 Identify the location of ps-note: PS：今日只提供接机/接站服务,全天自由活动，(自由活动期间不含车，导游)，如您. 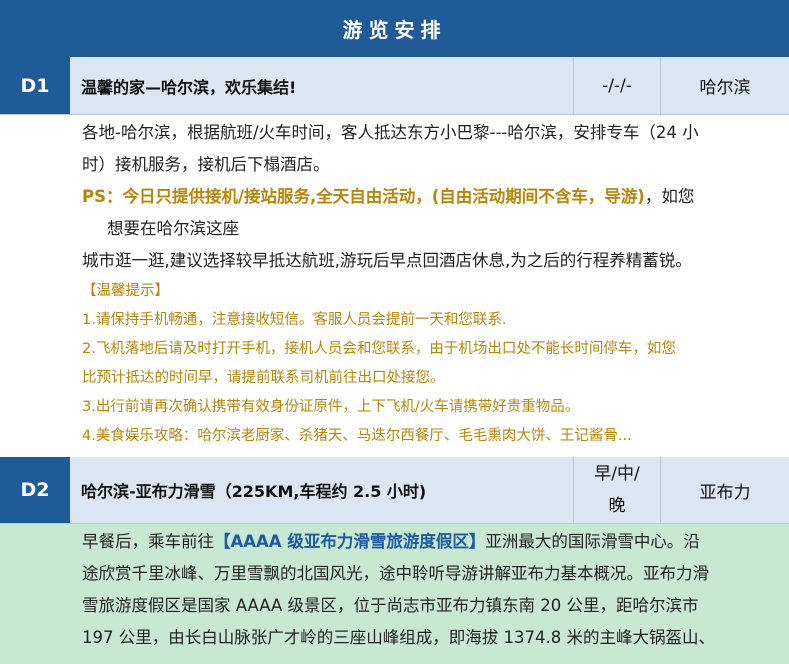
(432, 197).